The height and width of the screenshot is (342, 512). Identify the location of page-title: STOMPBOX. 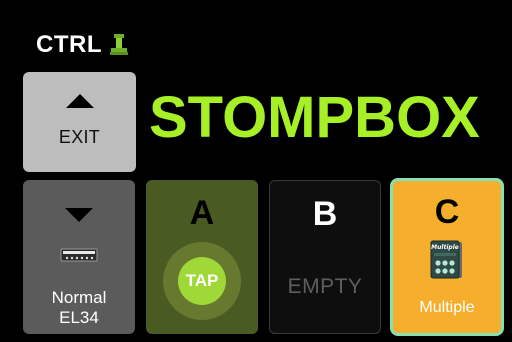
(314, 117).